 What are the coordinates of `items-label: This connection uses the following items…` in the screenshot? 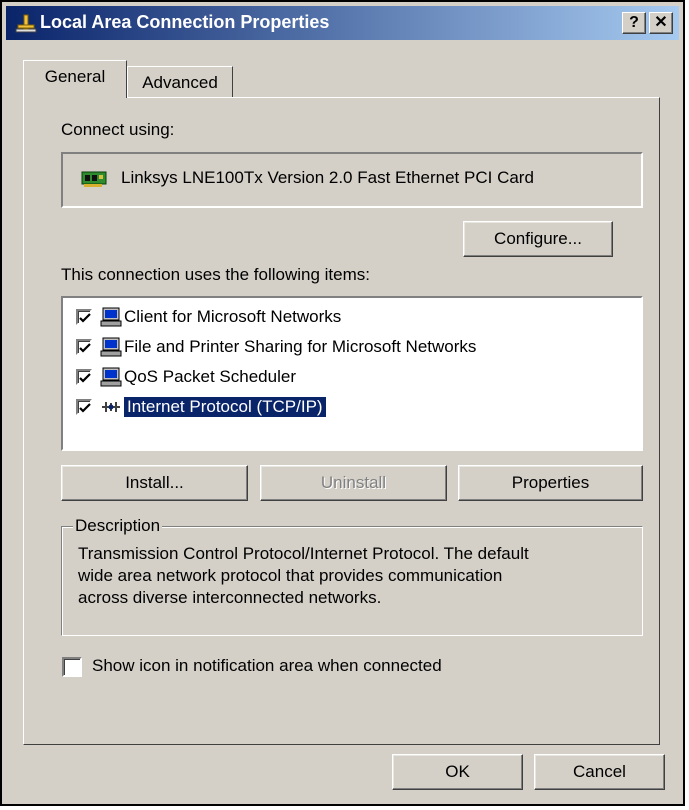 It's located at (215, 274).